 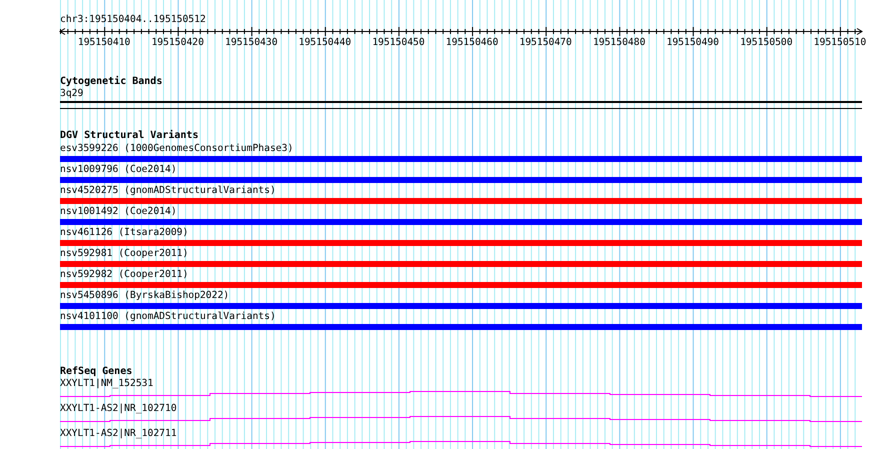 What do you see at coordinates (104, 42) in the screenshot?
I see `ruler-tick-label: 195150410` at bounding box center [104, 42].